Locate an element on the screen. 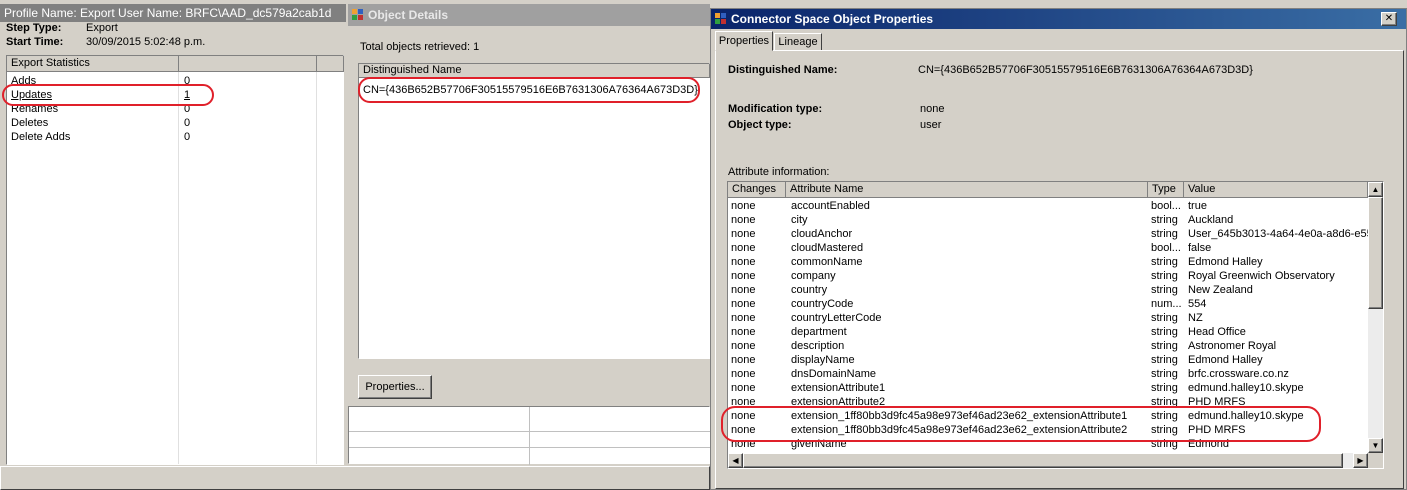 The image size is (1407, 490). table-row: Updates 1 is located at coordinates (175, 95).